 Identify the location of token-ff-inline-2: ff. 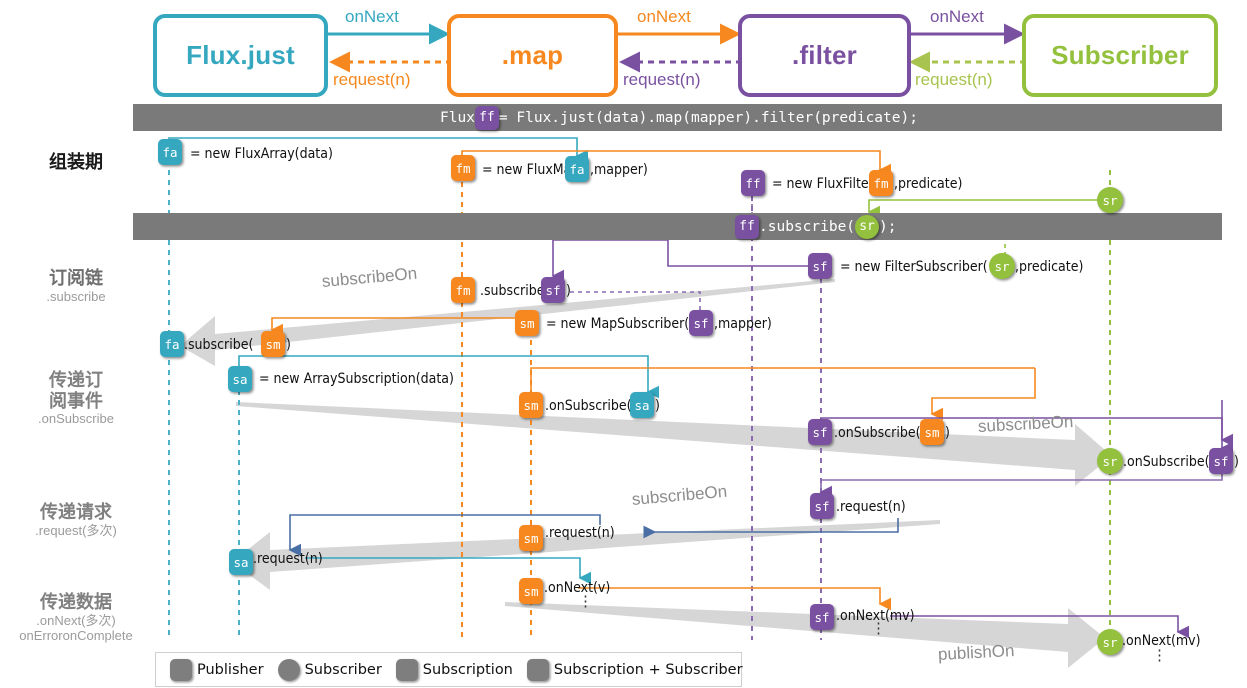
(747, 226).